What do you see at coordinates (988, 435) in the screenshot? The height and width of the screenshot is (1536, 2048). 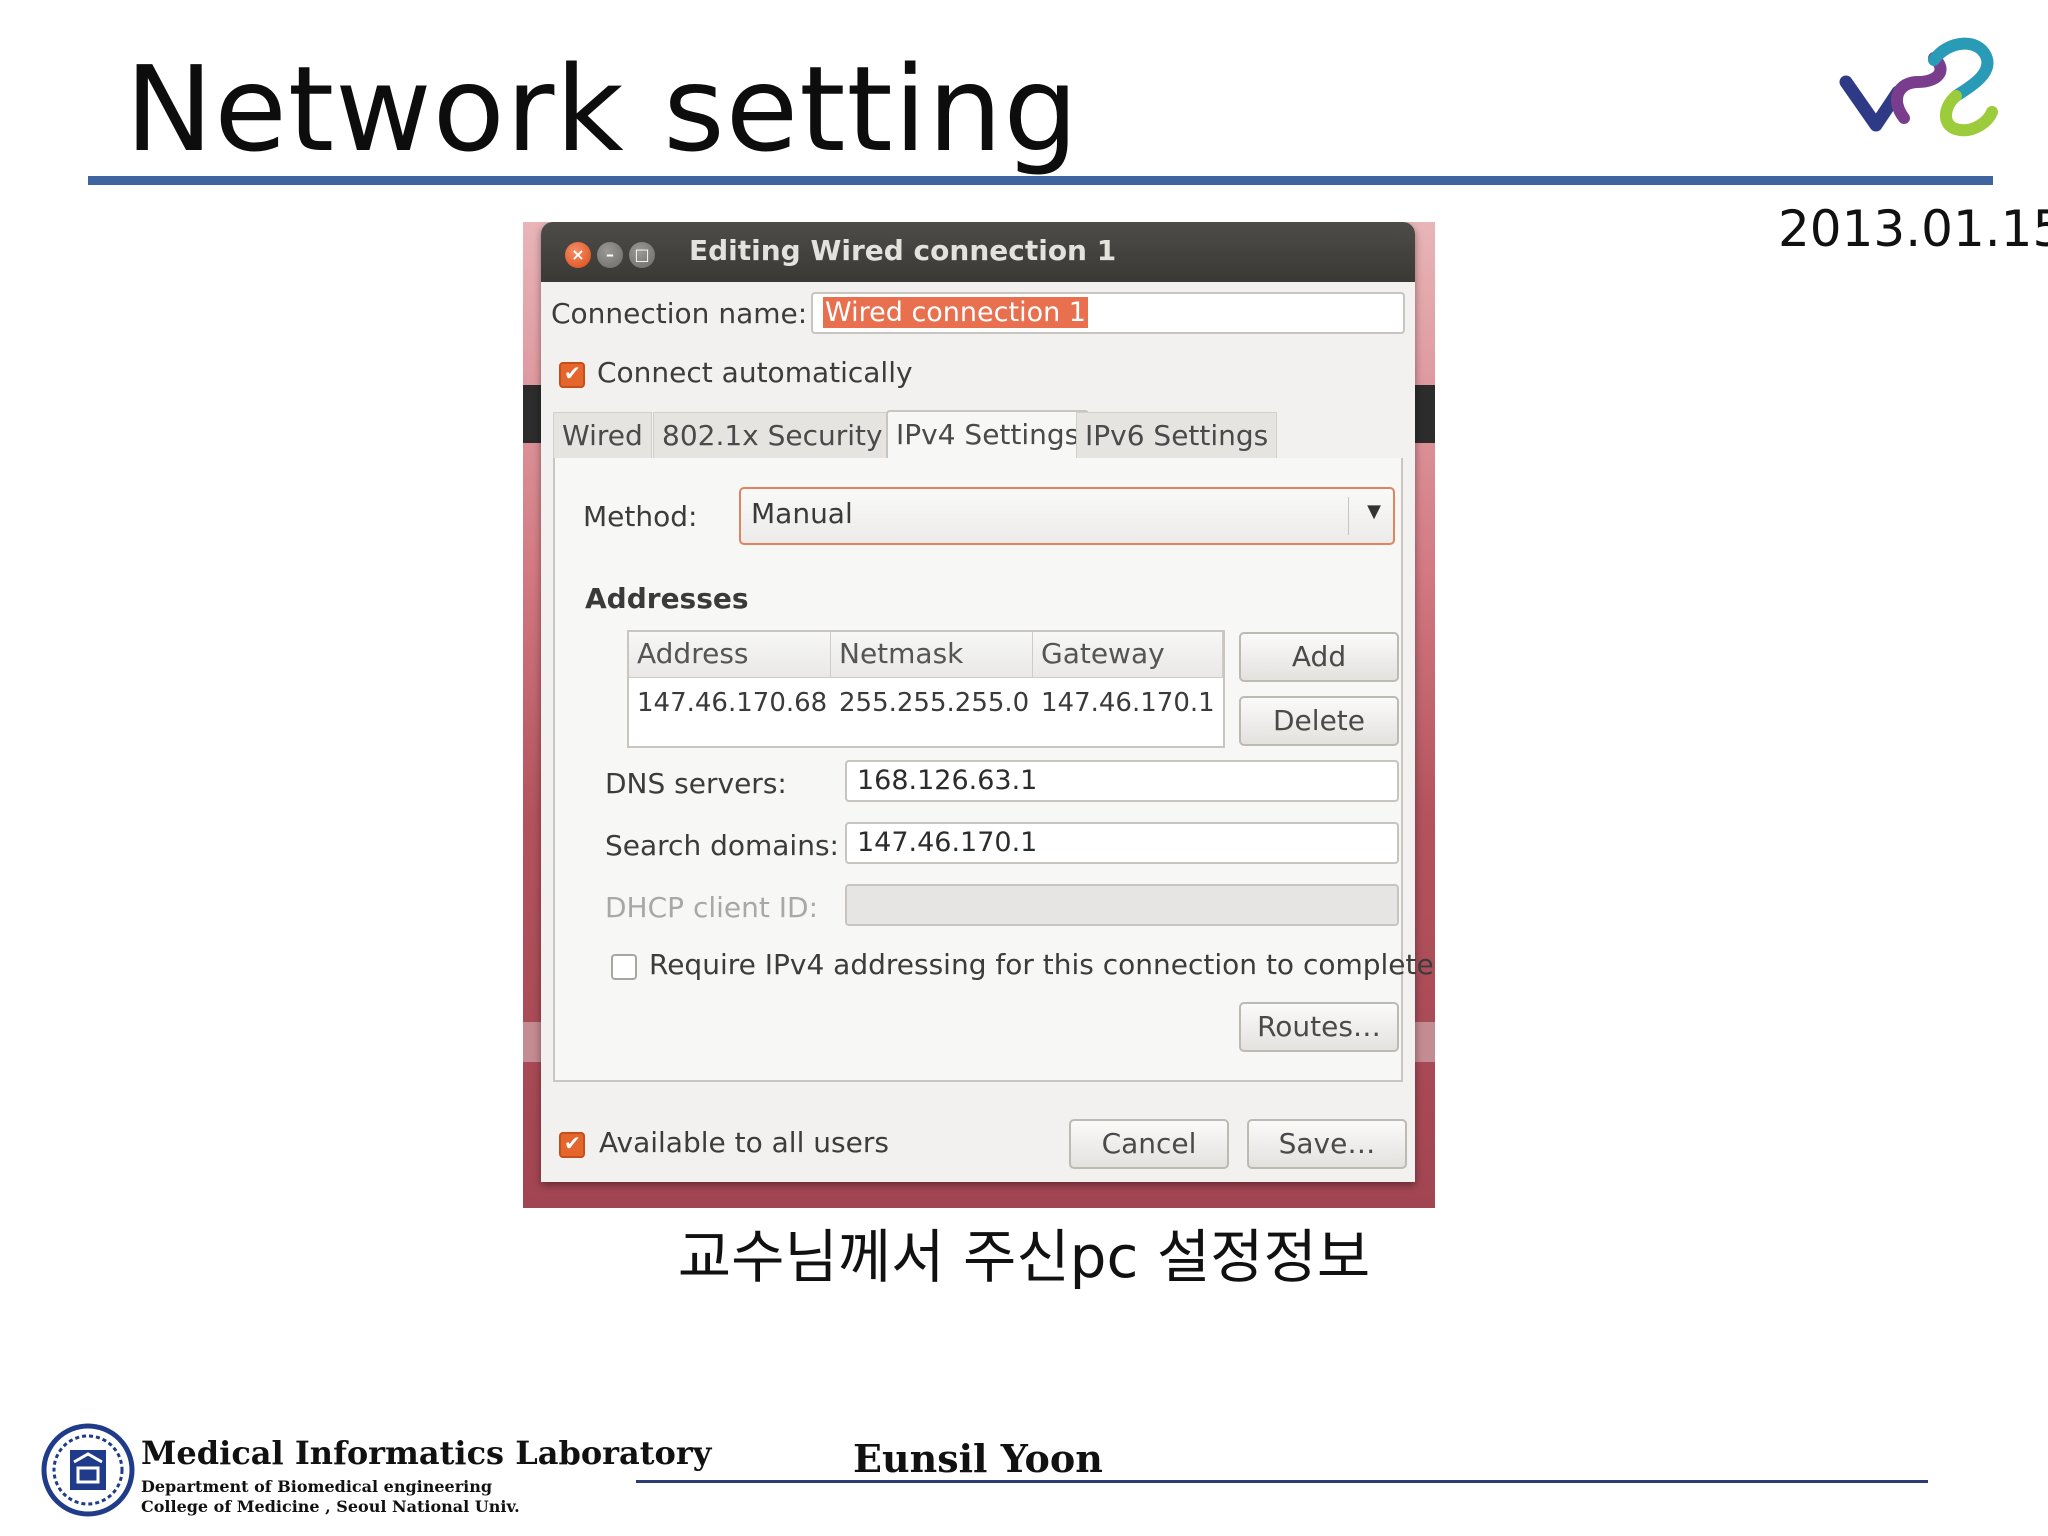 I see `tab-ipv4-settings: IPv4 Settings` at bounding box center [988, 435].